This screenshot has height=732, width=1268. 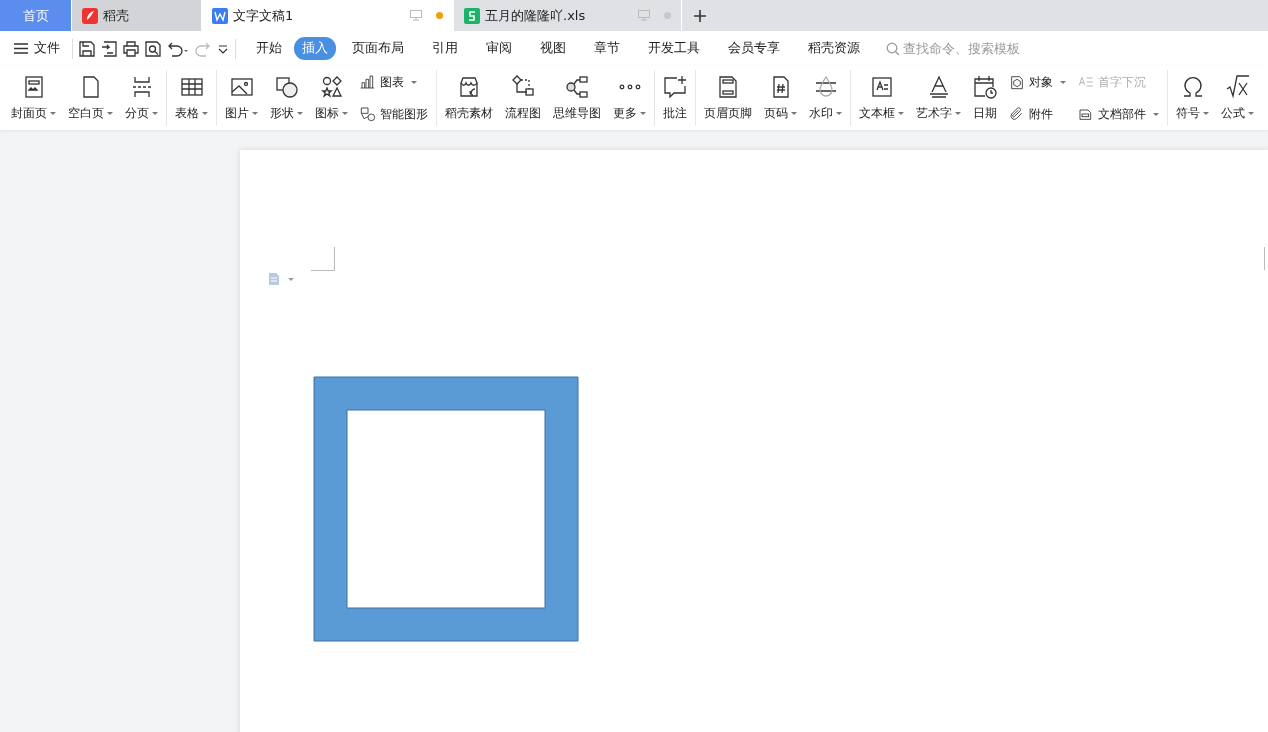 What do you see at coordinates (964, 48) in the screenshot?
I see `command-search-field: 查找命令、搜索模板` at bounding box center [964, 48].